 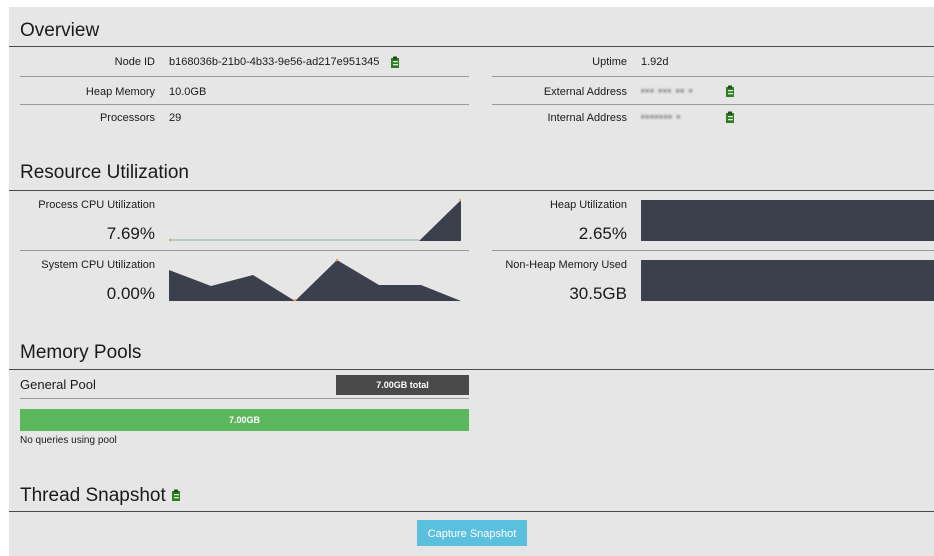 What do you see at coordinates (60, 30) in the screenshot?
I see `overview-title: Overview` at bounding box center [60, 30].